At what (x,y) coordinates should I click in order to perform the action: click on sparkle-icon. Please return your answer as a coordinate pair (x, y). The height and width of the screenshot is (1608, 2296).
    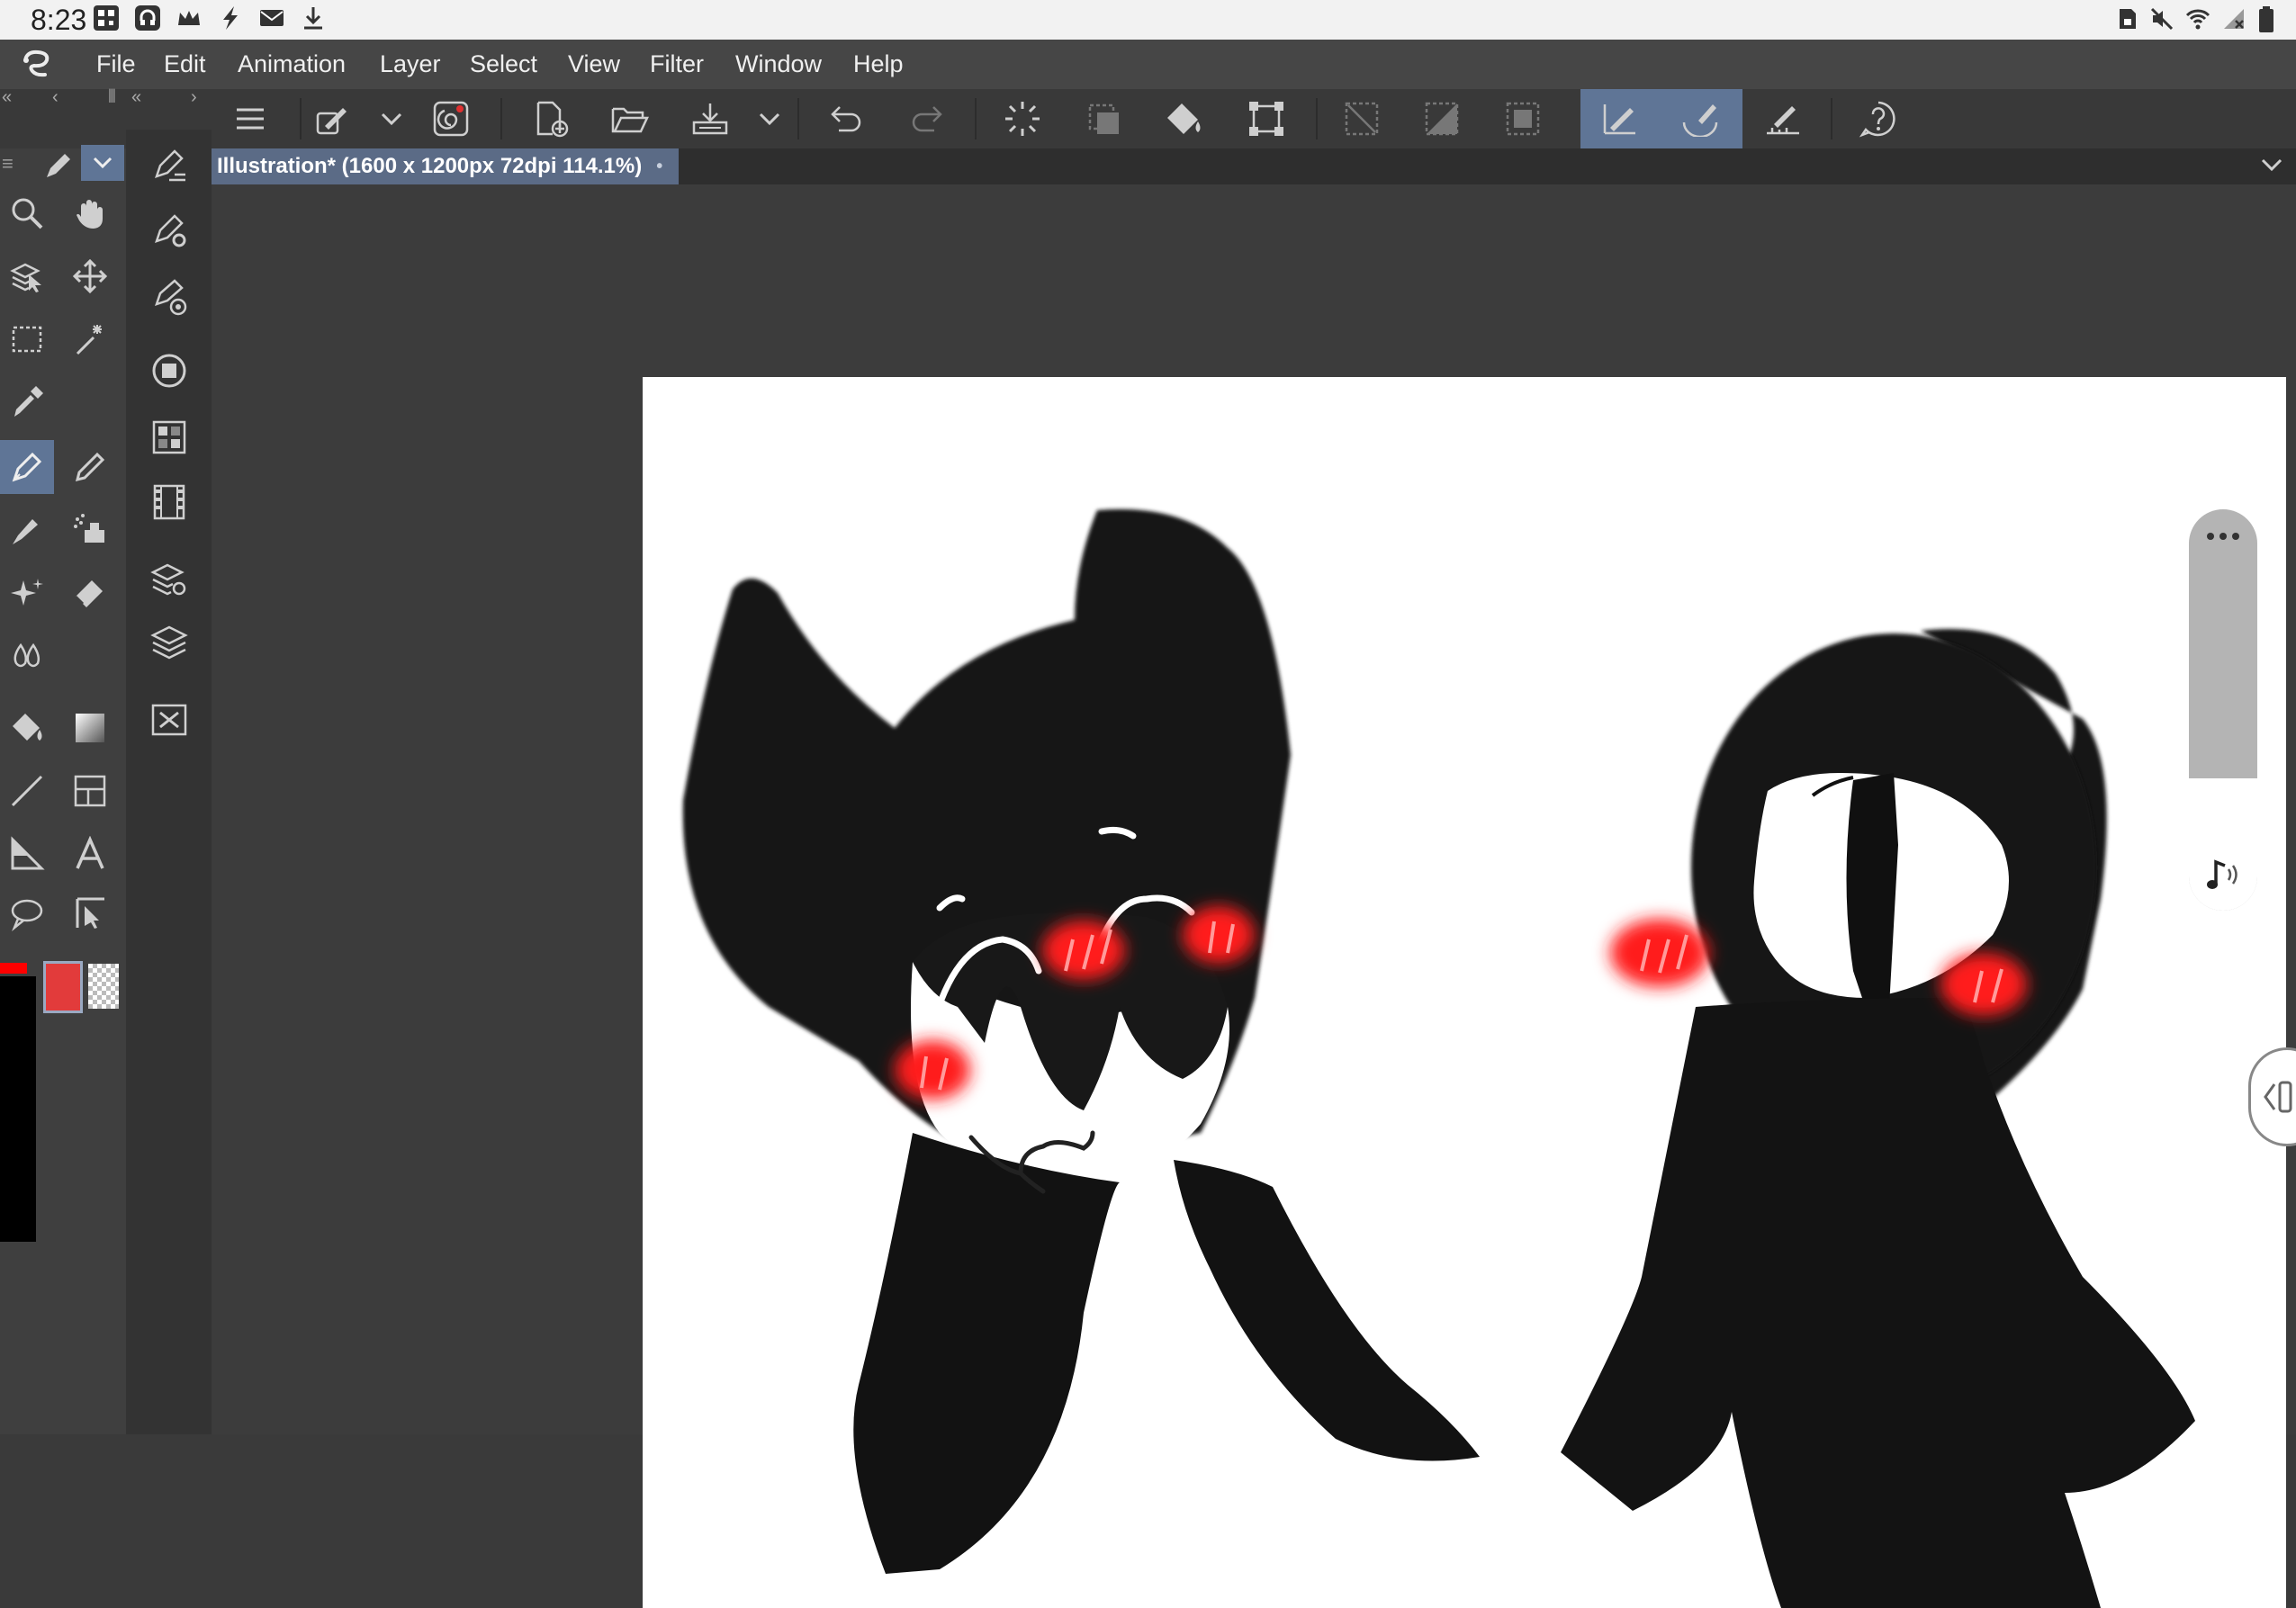
    Looking at the image, I should click on (27, 592).